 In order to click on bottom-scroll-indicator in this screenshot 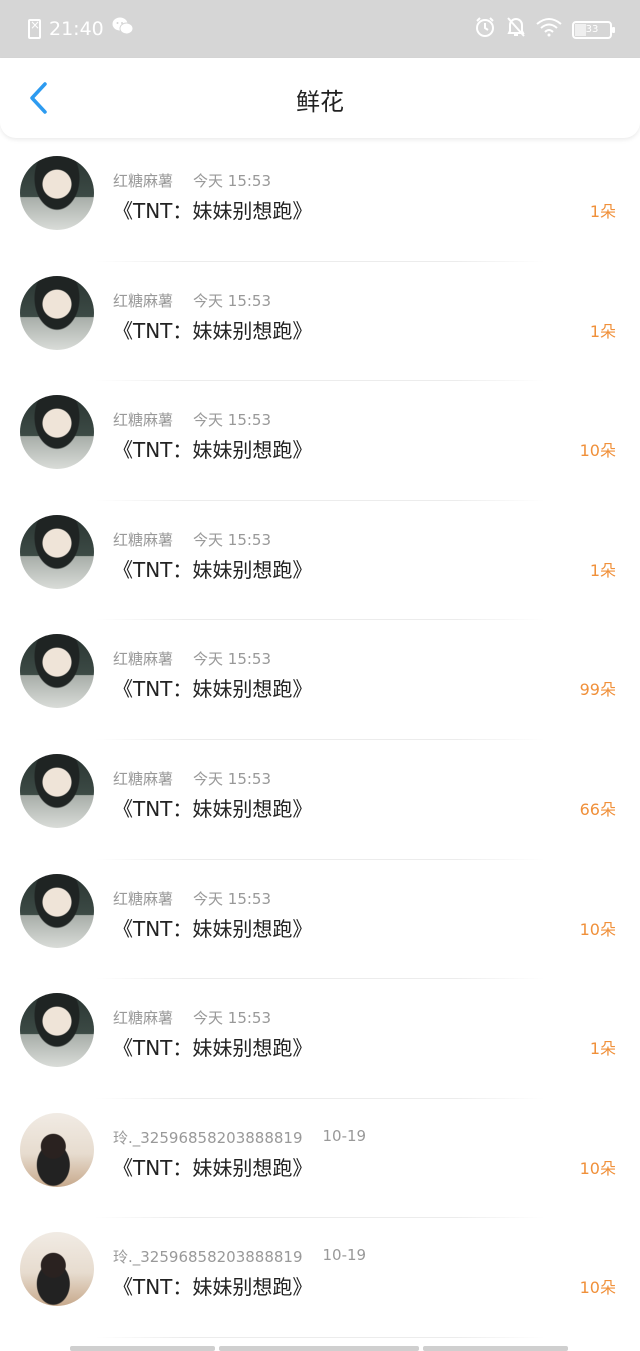, I will do `click(319, 1348)`.